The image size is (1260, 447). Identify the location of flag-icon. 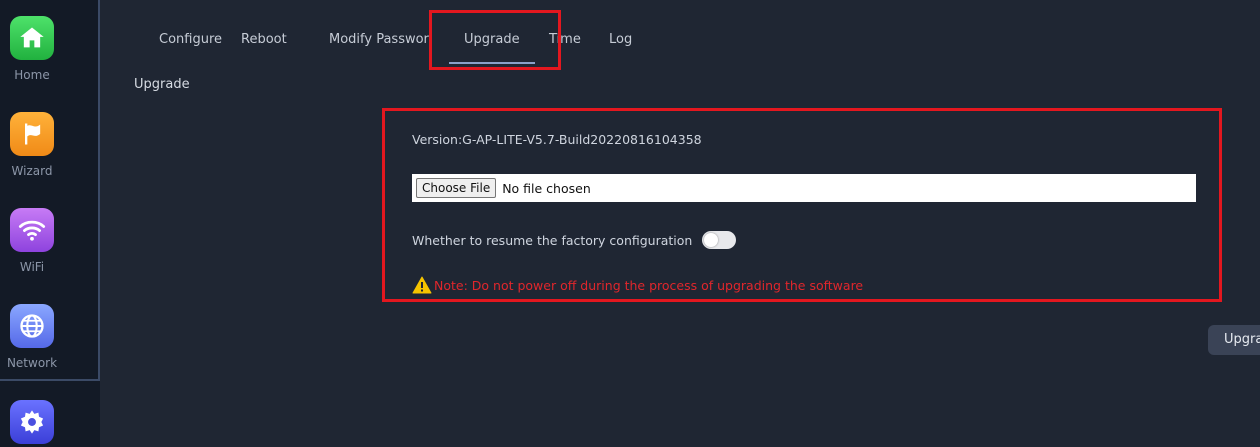
(32, 134).